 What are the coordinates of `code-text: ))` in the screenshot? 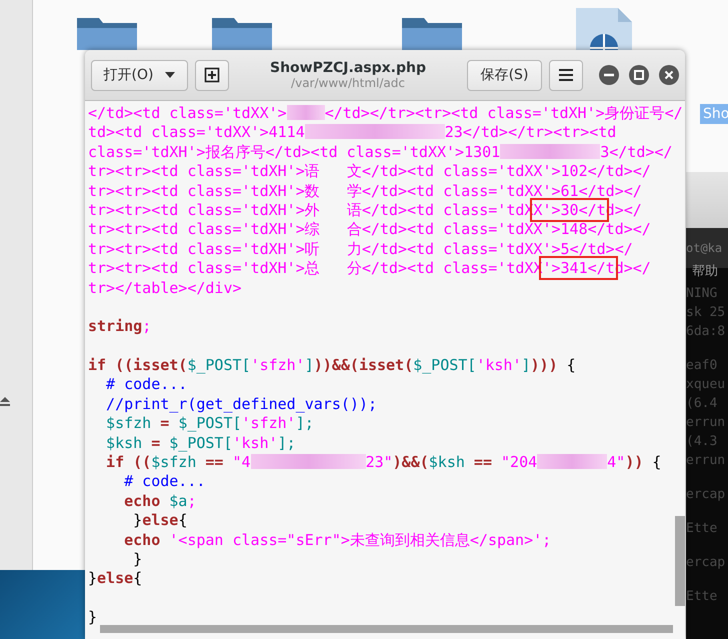 It's located at (634, 462).